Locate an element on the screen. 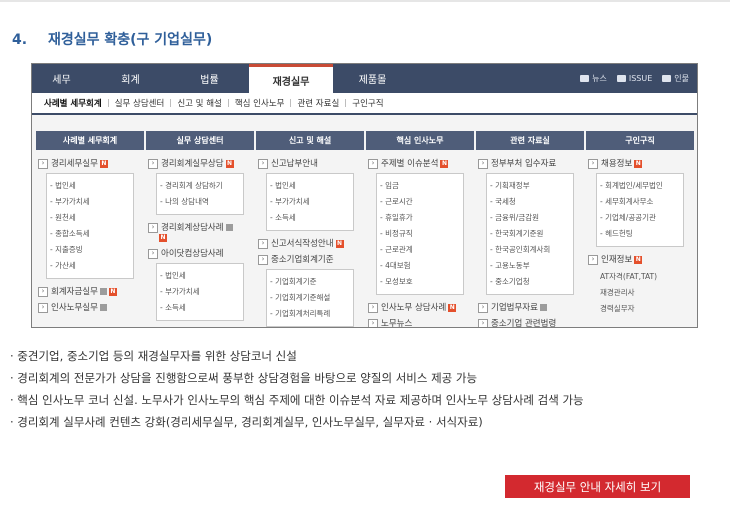  submenu-item: - 세무회계사무소 is located at coordinates (640, 202).